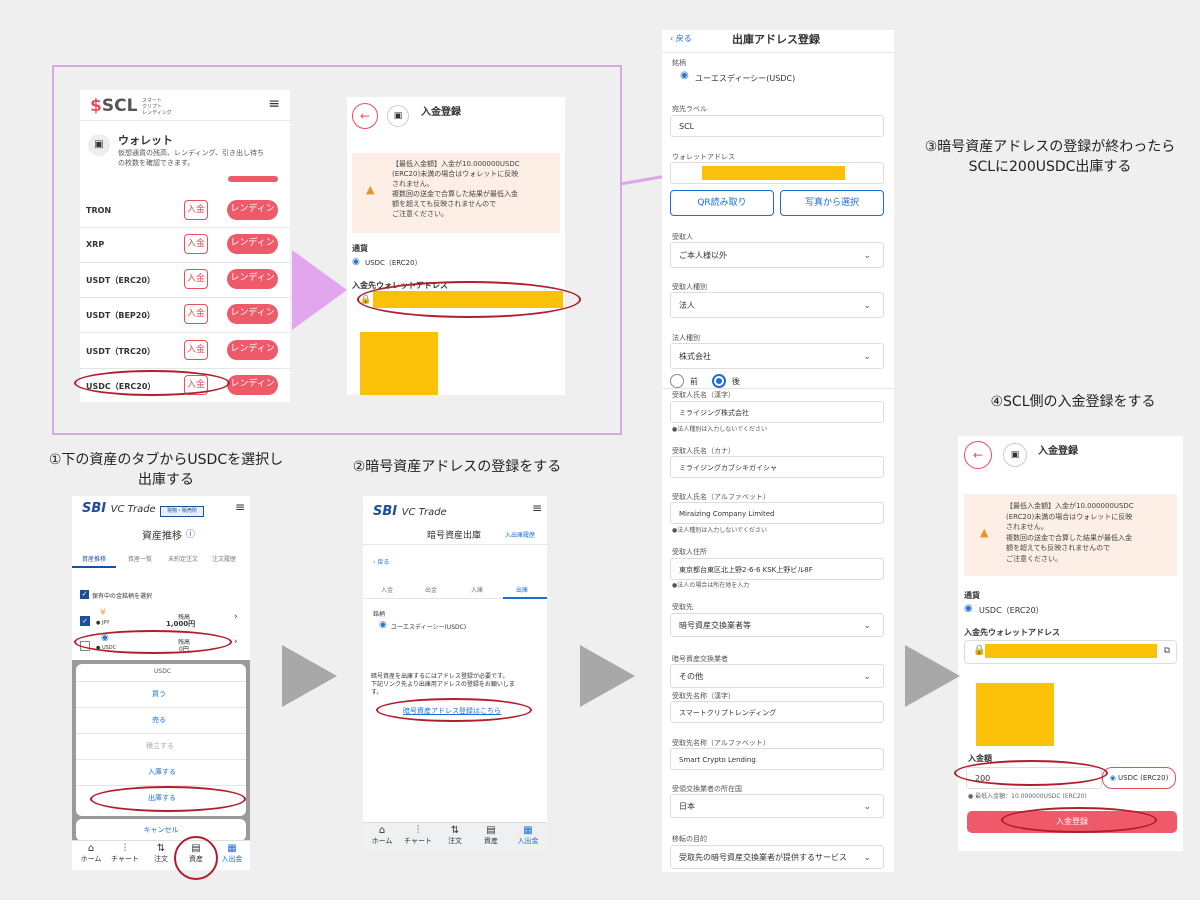 The width and height of the screenshot is (1200, 900). I want to click on address-redacted, so click(1071, 651).